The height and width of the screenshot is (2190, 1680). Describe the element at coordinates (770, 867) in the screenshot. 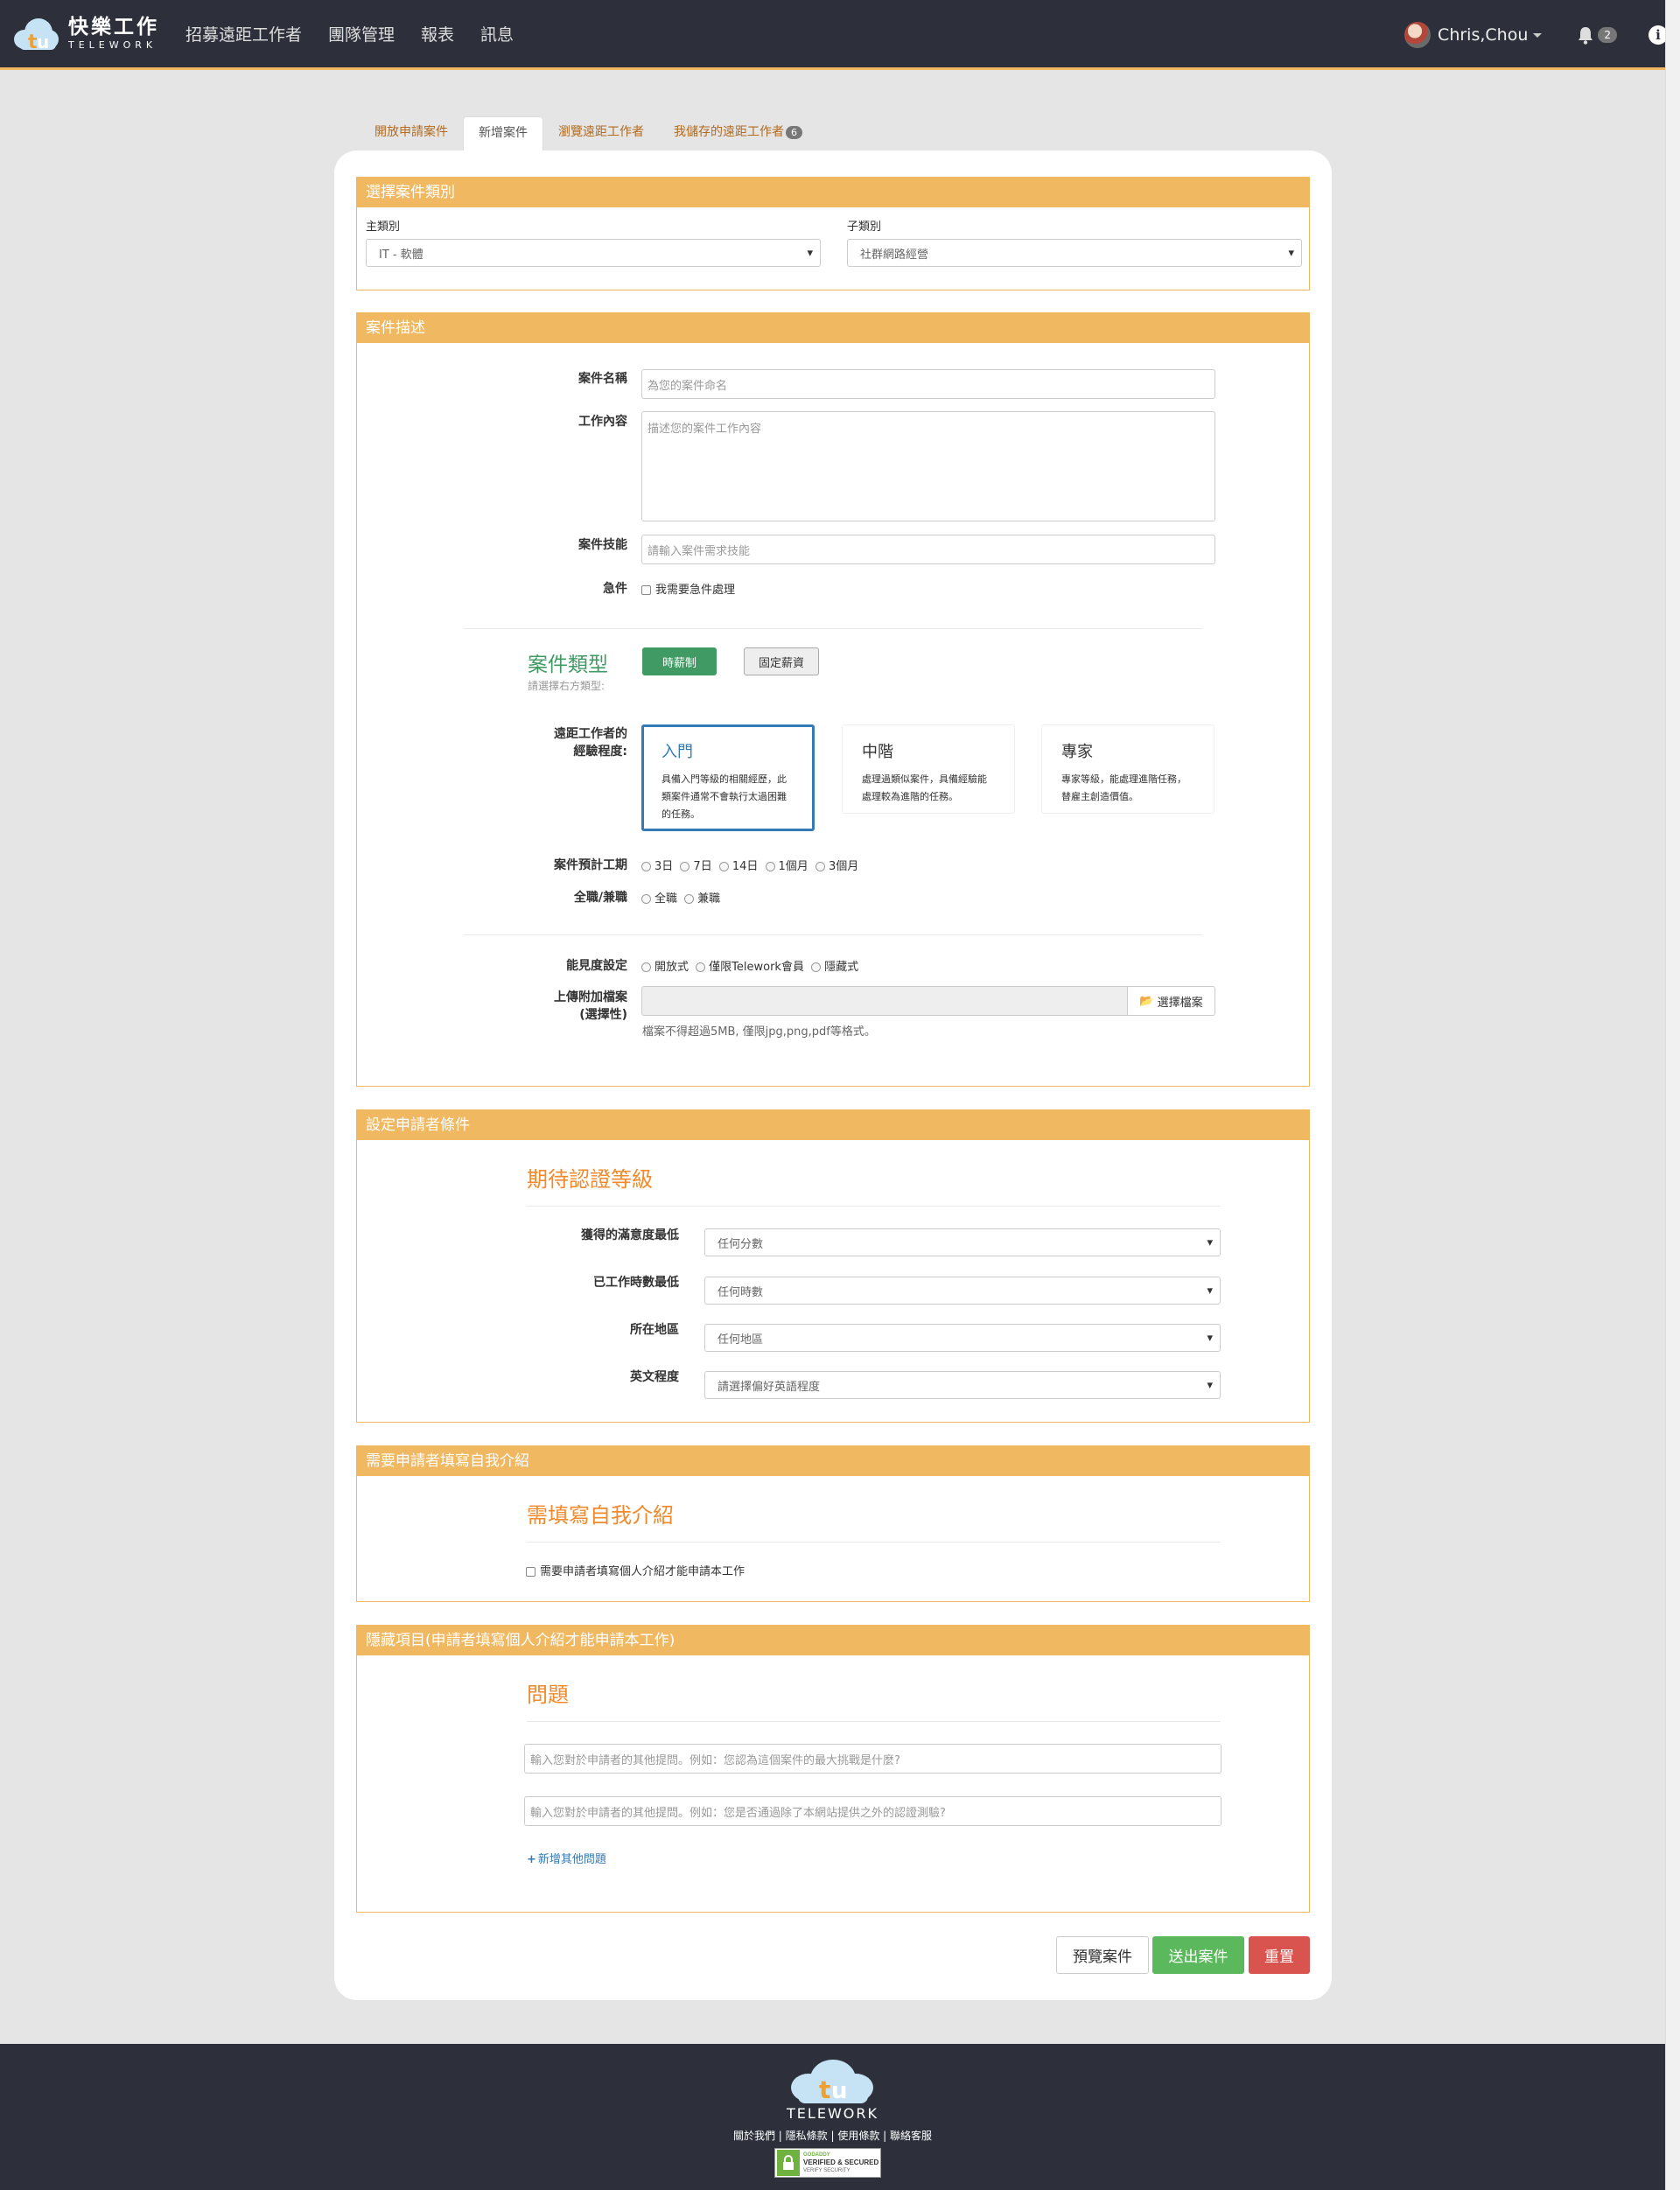

I see `duration-radio-1m` at that location.